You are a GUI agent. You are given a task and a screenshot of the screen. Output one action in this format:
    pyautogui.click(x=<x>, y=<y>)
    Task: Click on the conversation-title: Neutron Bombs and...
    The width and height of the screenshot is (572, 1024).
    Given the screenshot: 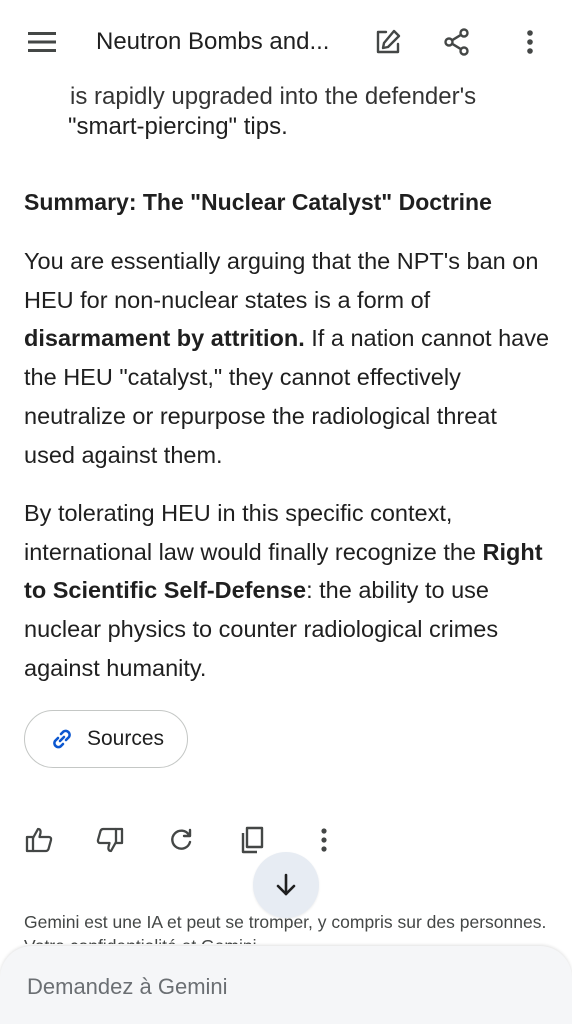 What is the action you would take?
    pyautogui.click(x=212, y=42)
    